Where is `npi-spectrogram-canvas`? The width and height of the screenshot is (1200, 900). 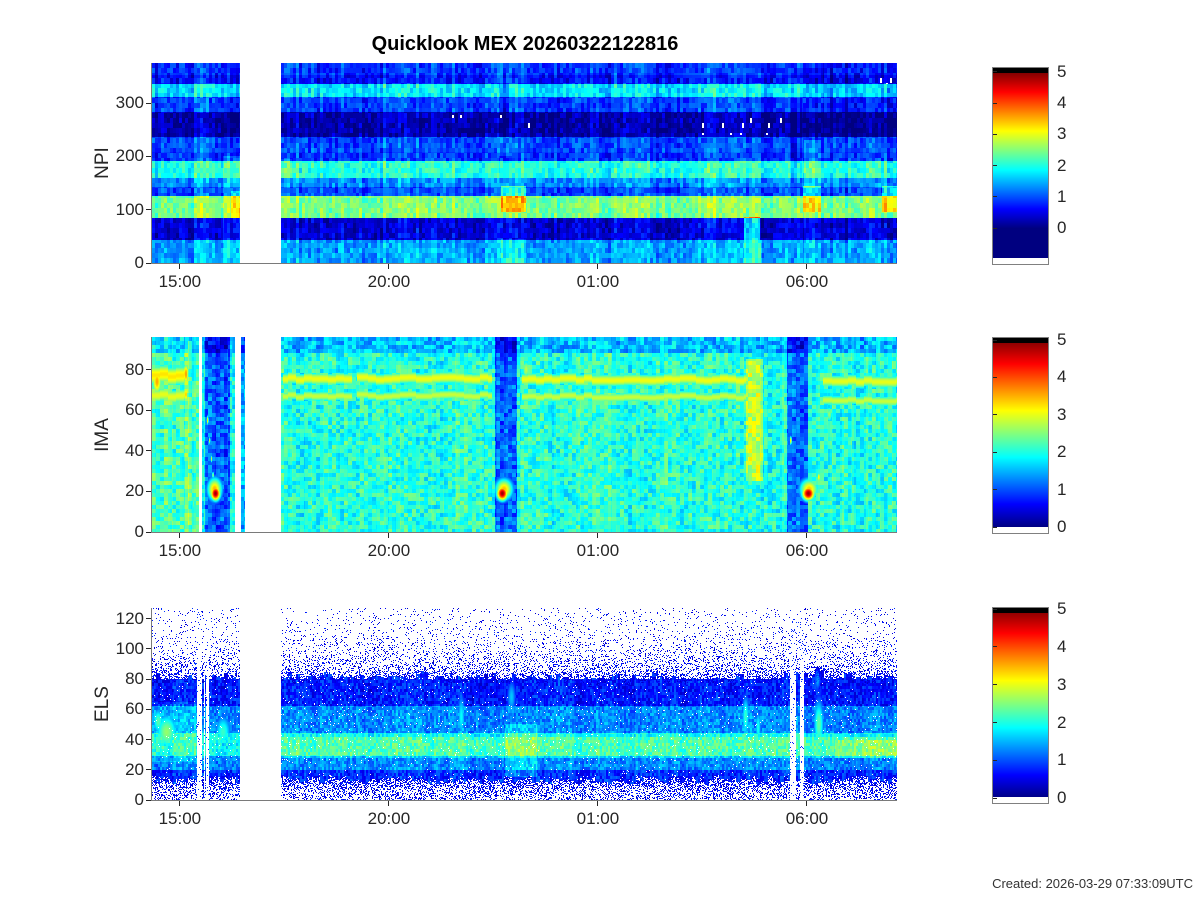
npi-spectrogram-canvas is located at coordinates (524, 163).